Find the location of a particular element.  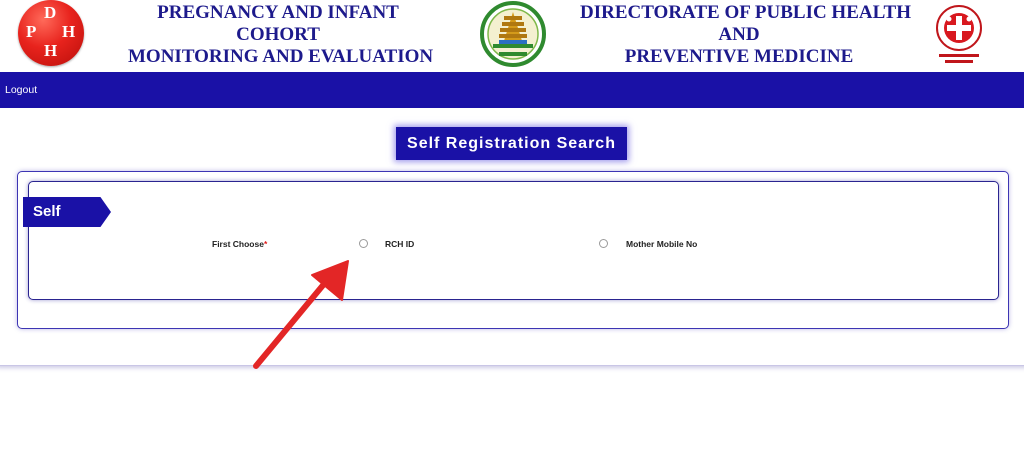

logo-letter-h-right: H is located at coordinates (69, 31).